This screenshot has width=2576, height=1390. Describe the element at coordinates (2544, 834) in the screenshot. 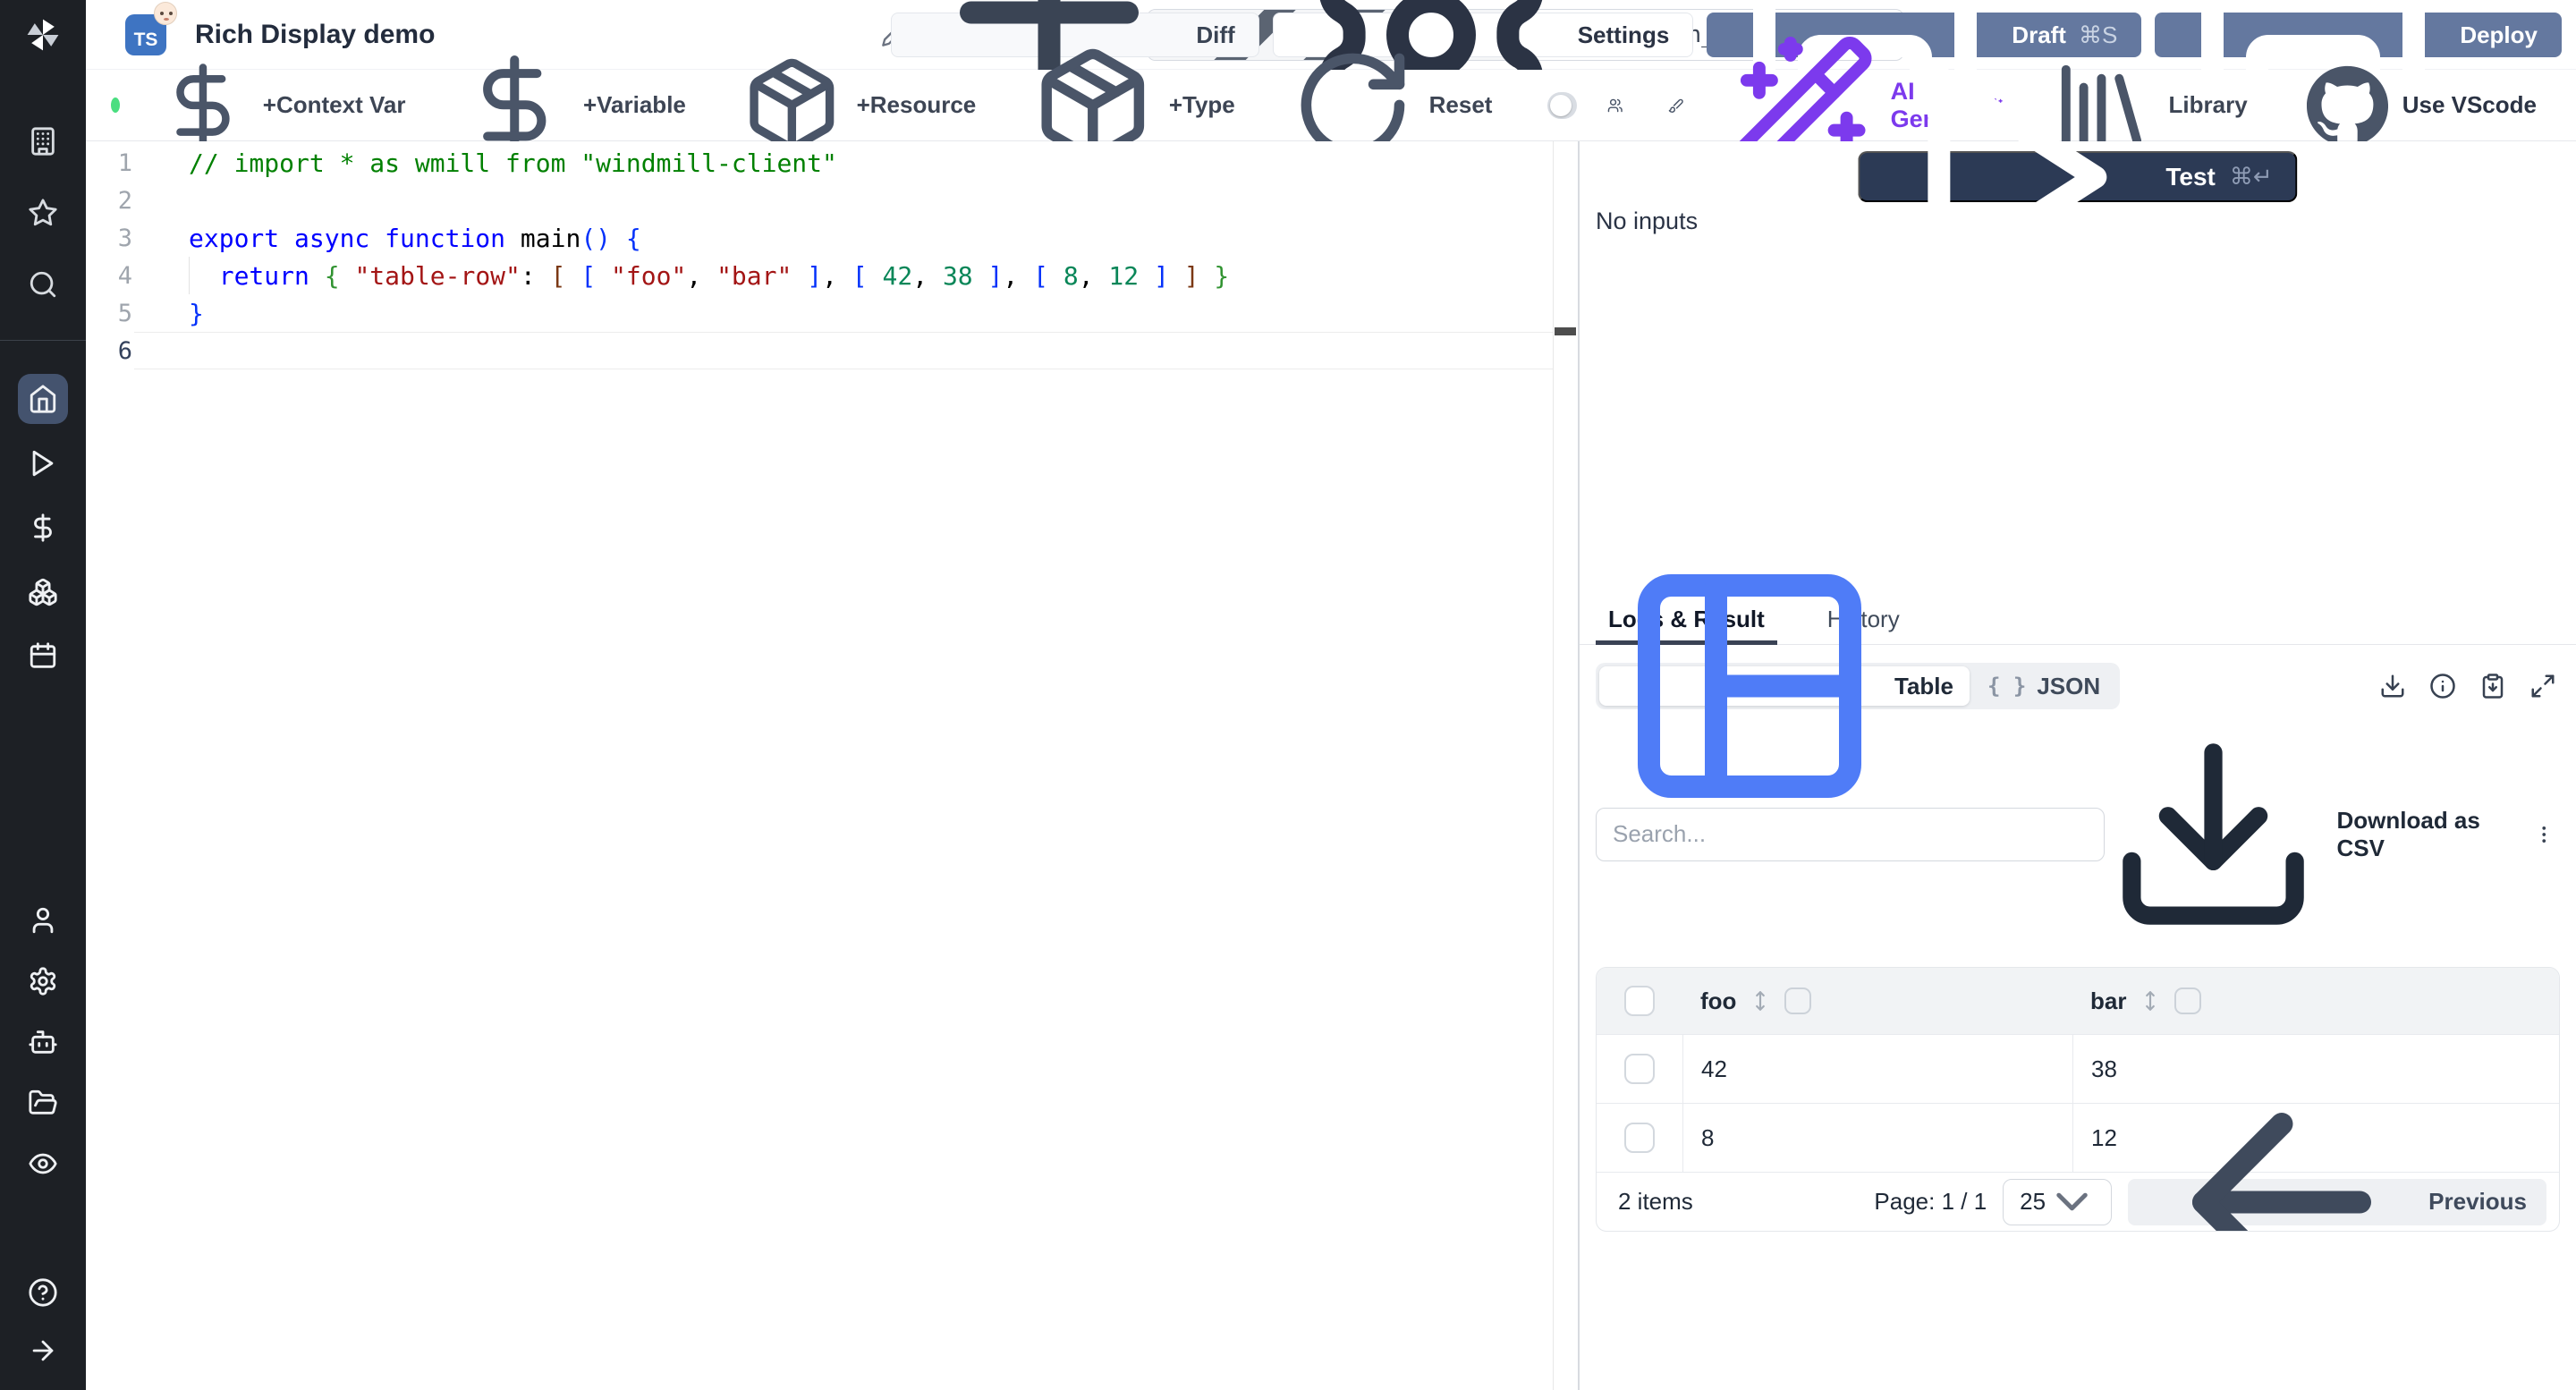

I see `table-menu-kebab-icon` at that location.